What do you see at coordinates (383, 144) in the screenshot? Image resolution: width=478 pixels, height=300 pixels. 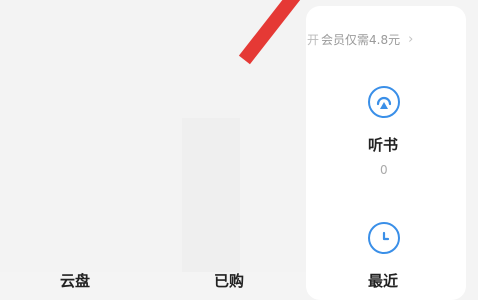 I see `tingshu-label: 听书` at bounding box center [383, 144].